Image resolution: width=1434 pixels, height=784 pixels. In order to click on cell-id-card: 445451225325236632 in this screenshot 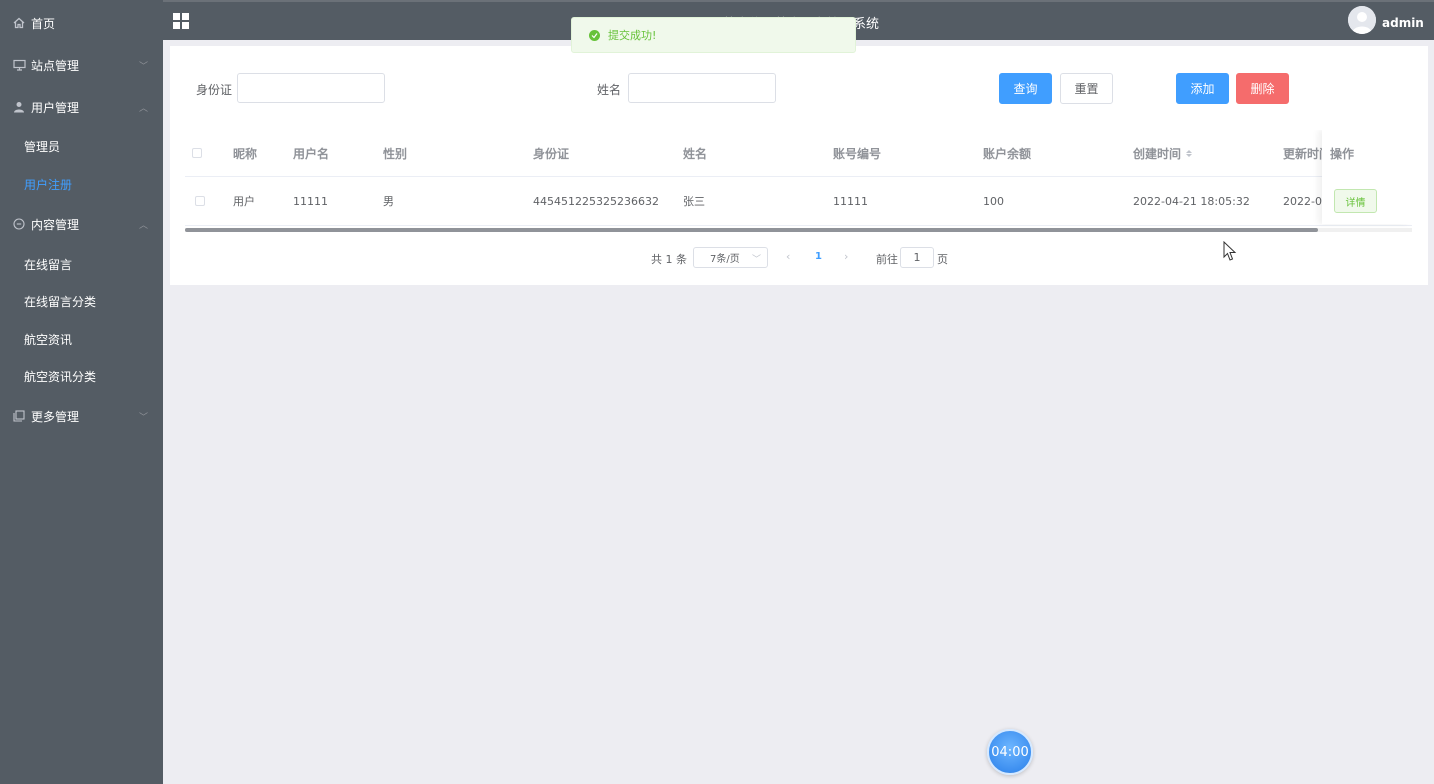, I will do `click(596, 201)`.